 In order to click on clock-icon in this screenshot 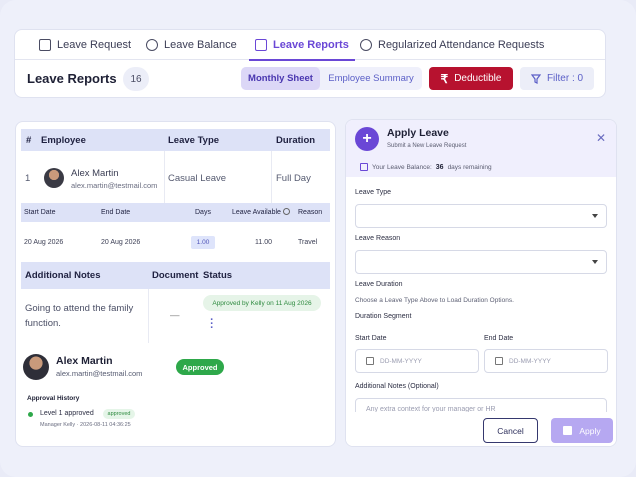, I will do `click(366, 45)`.